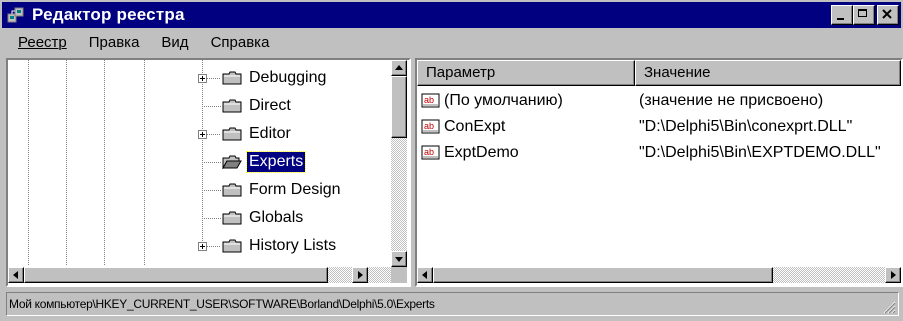  What do you see at coordinates (276, 217) in the screenshot?
I see `tree-item-label: Globals` at bounding box center [276, 217].